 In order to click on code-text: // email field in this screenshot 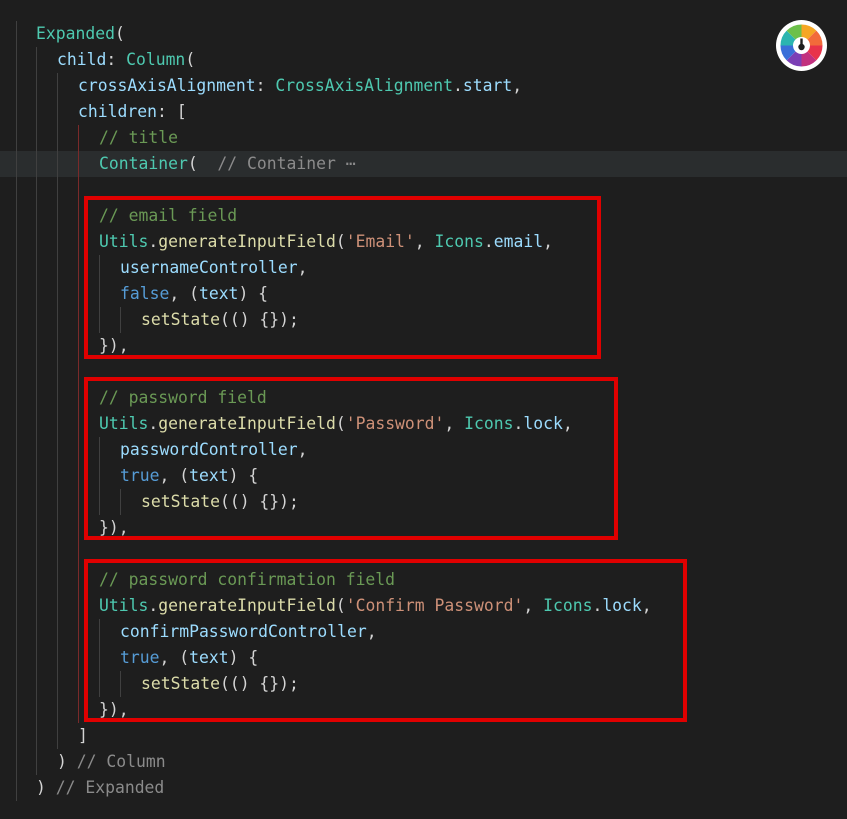, I will do `click(168, 216)`.